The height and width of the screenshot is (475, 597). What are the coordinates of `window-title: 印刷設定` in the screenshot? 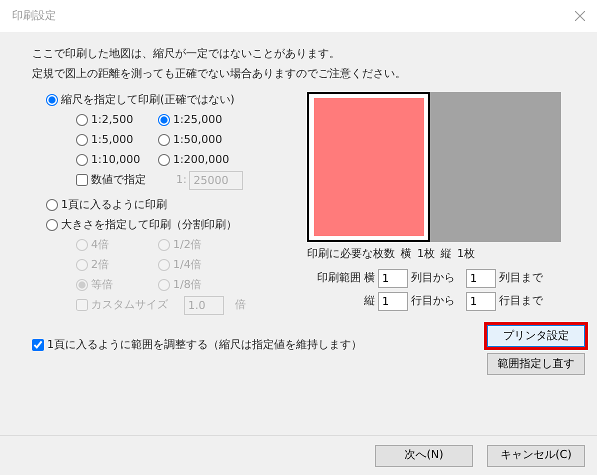 It's located at (34, 16).